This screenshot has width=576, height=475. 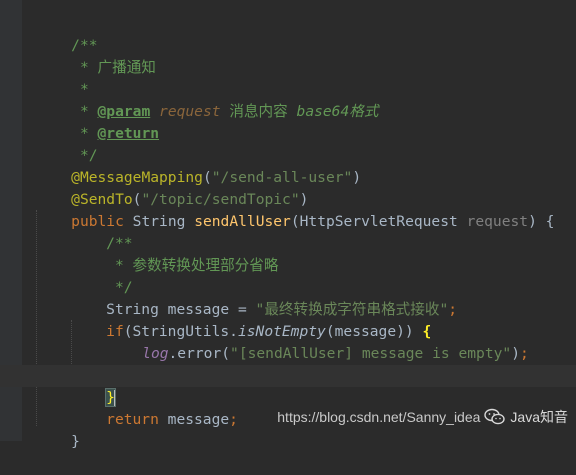 I want to click on watermark: https://blog.csdn.net/Sanny_idea Java知音, so click(x=422, y=417).